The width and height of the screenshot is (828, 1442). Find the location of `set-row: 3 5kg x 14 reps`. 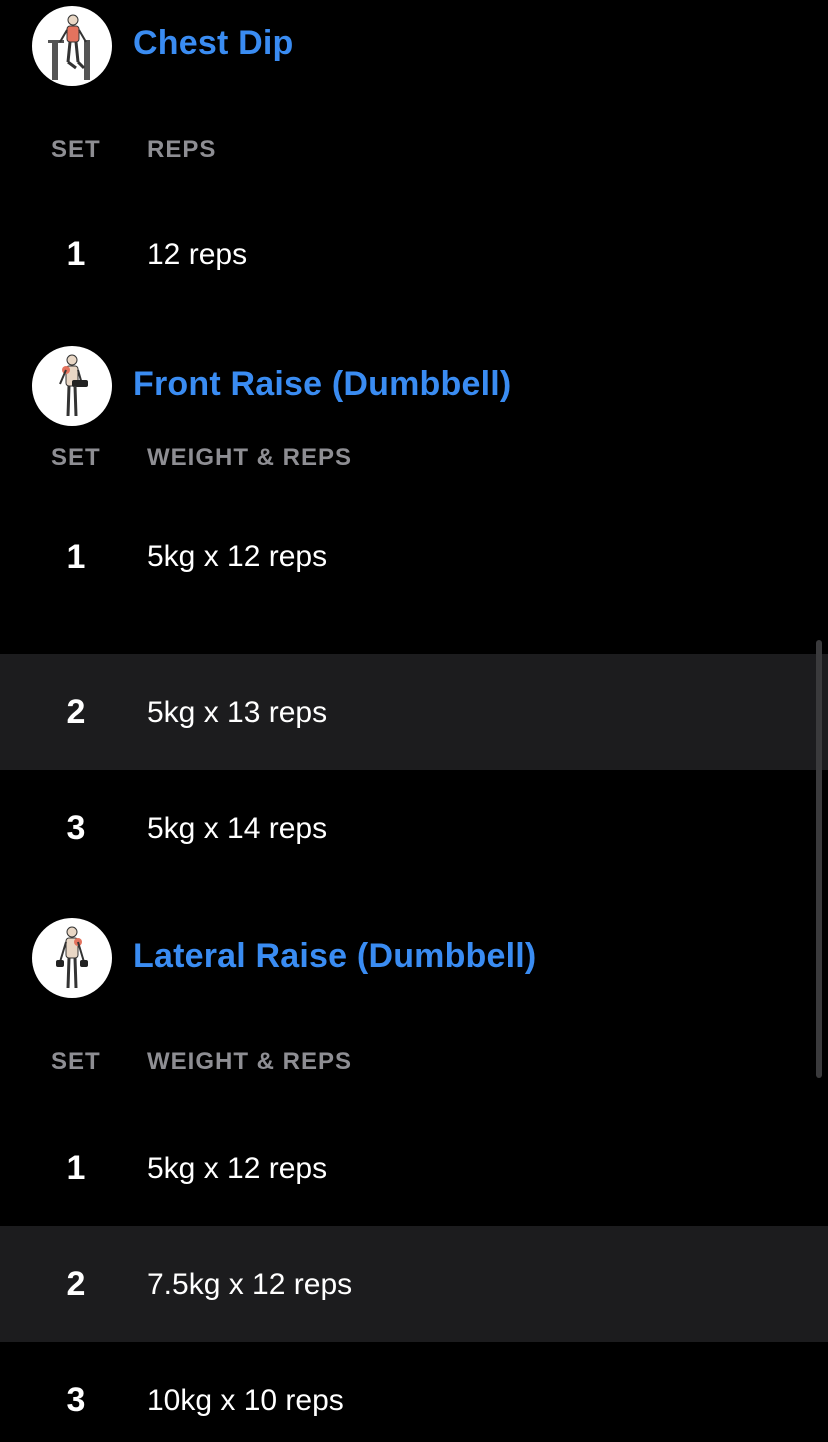

set-row: 3 5kg x 14 reps is located at coordinates (414, 828).